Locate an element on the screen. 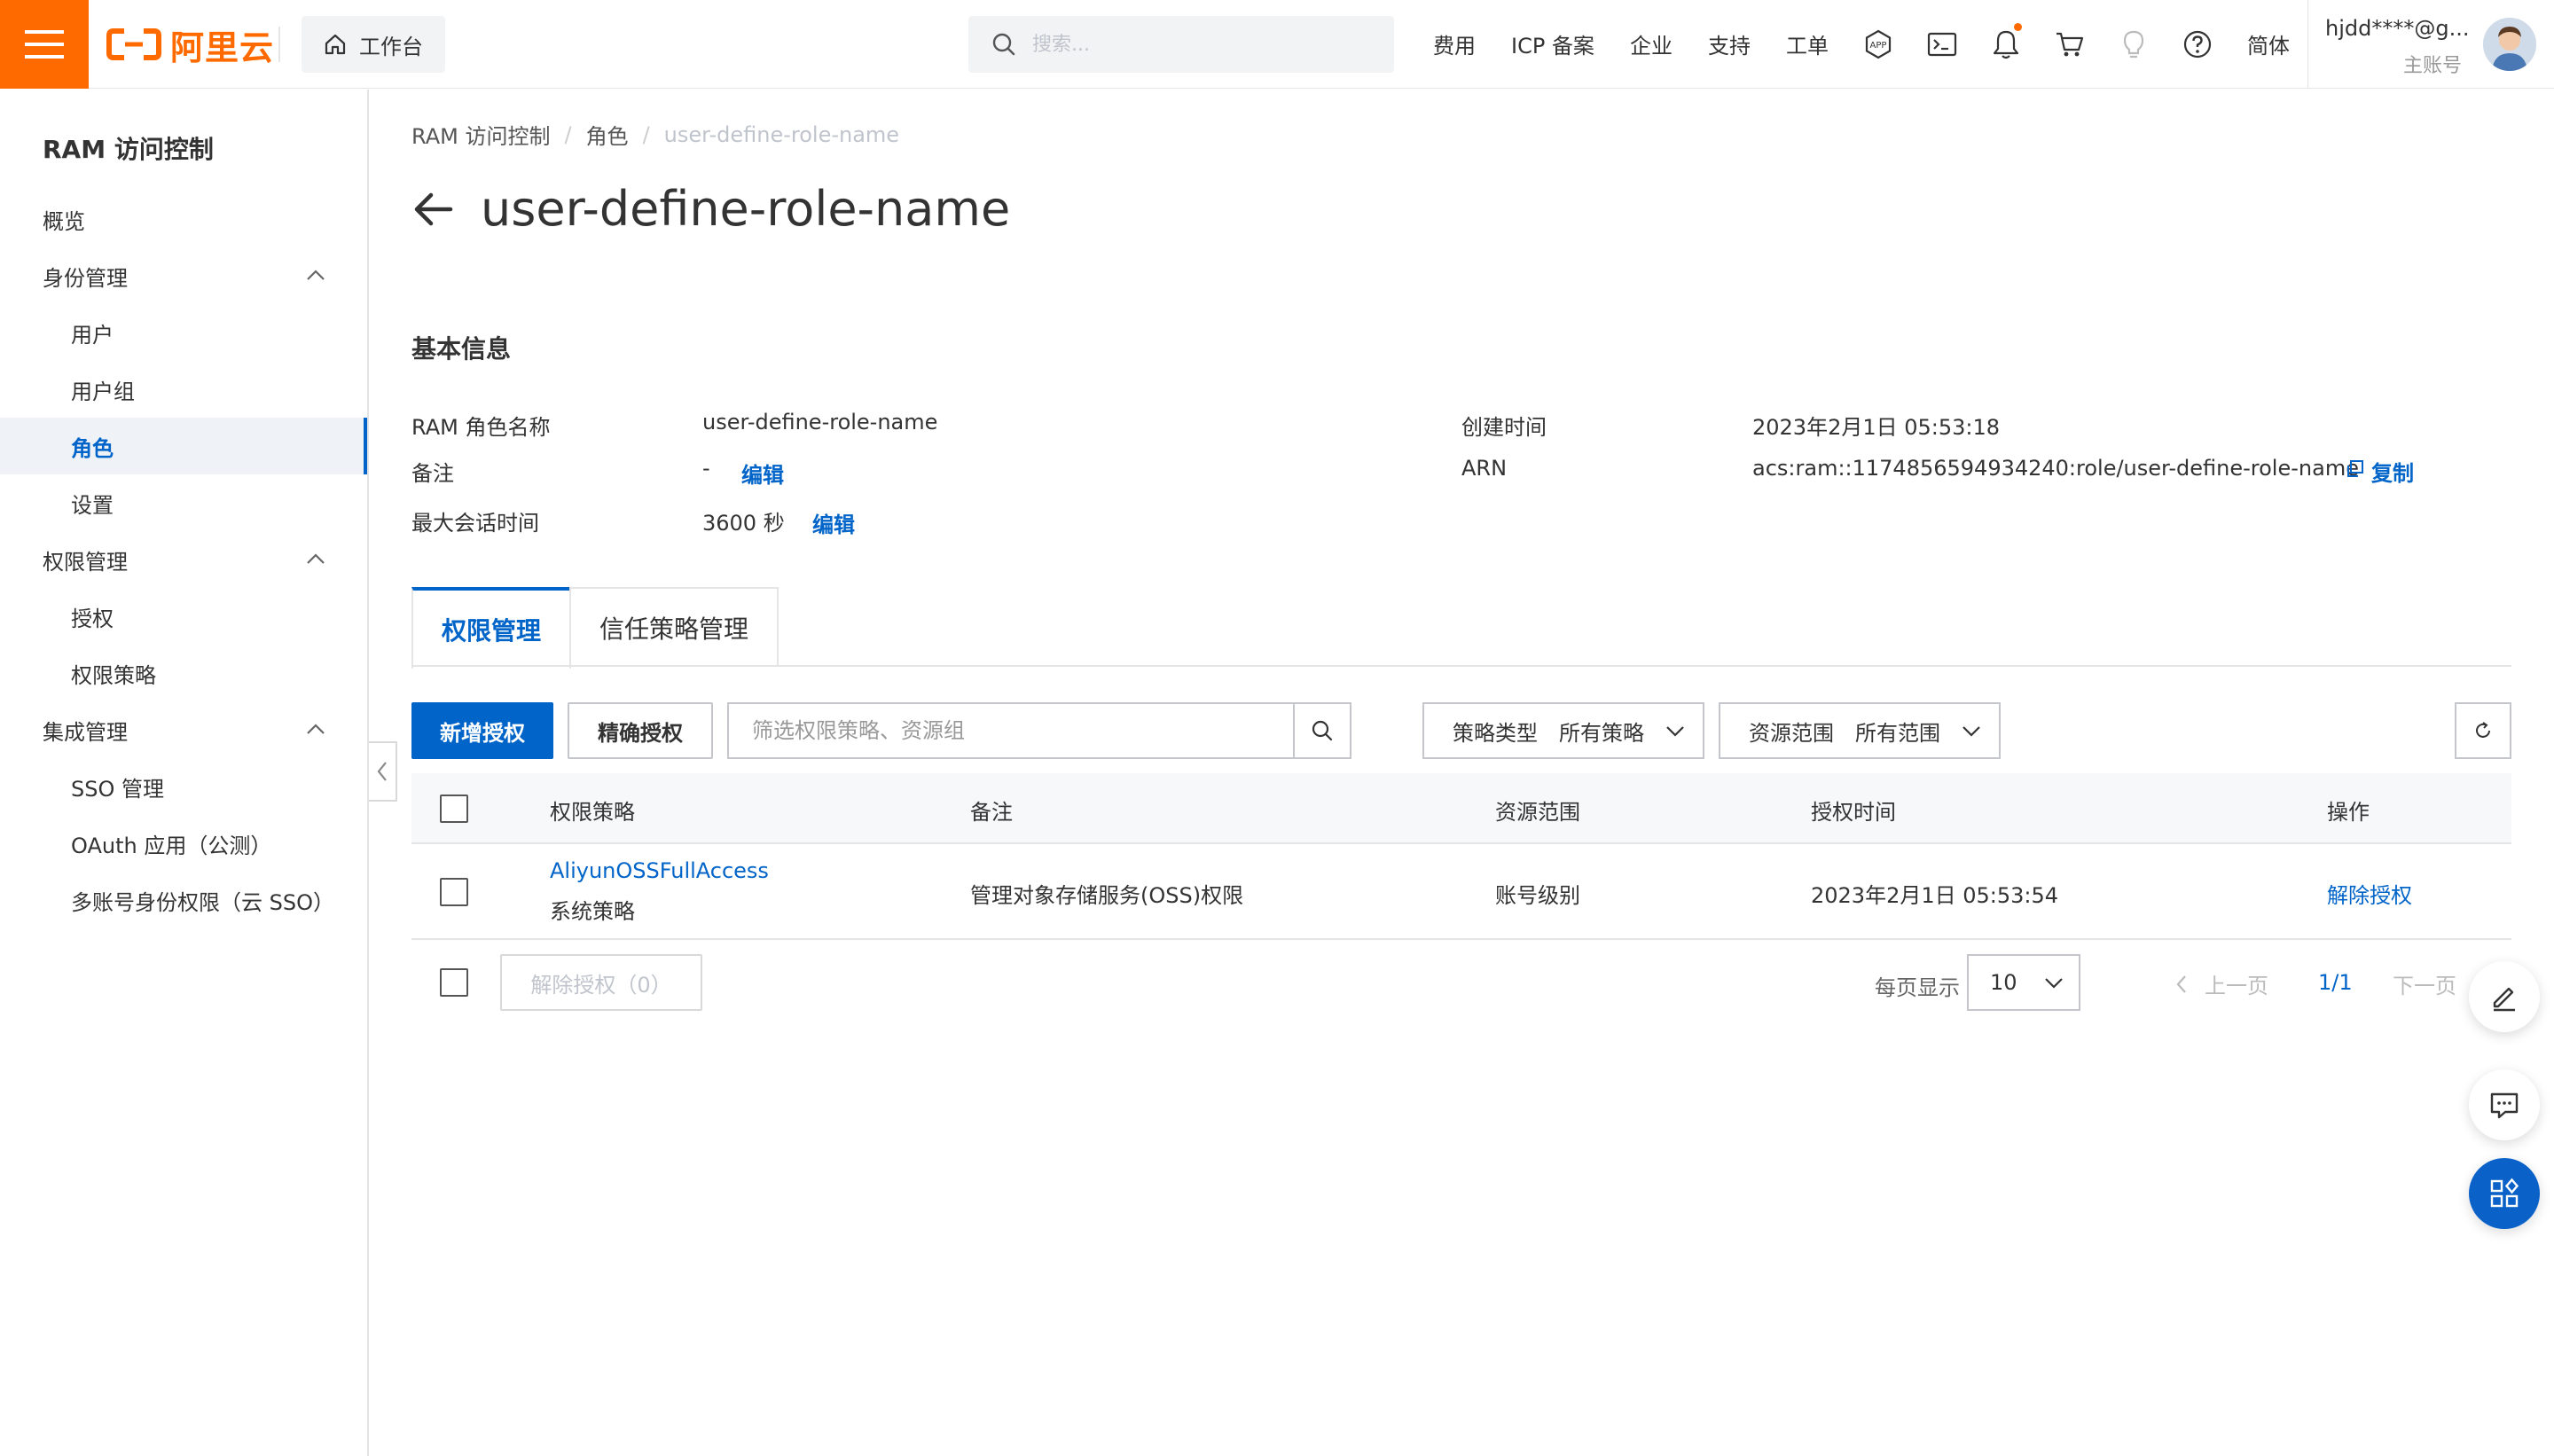 This screenshot has width=2554, height=1456. sidebar-collapse-button is located at coordinates (383, 771).